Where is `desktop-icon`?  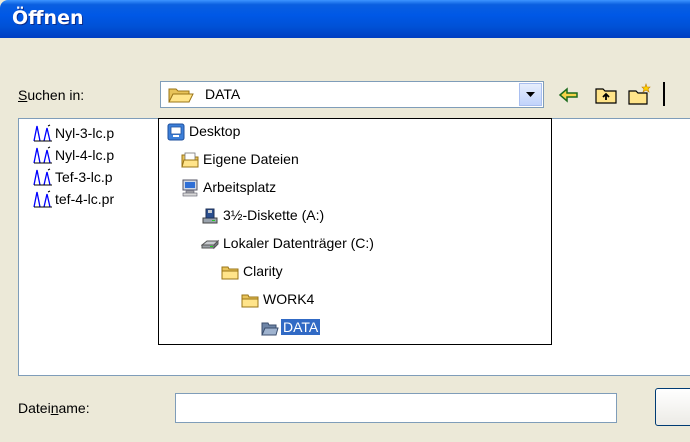 desktop-icon is located at coordinates (176, 132).